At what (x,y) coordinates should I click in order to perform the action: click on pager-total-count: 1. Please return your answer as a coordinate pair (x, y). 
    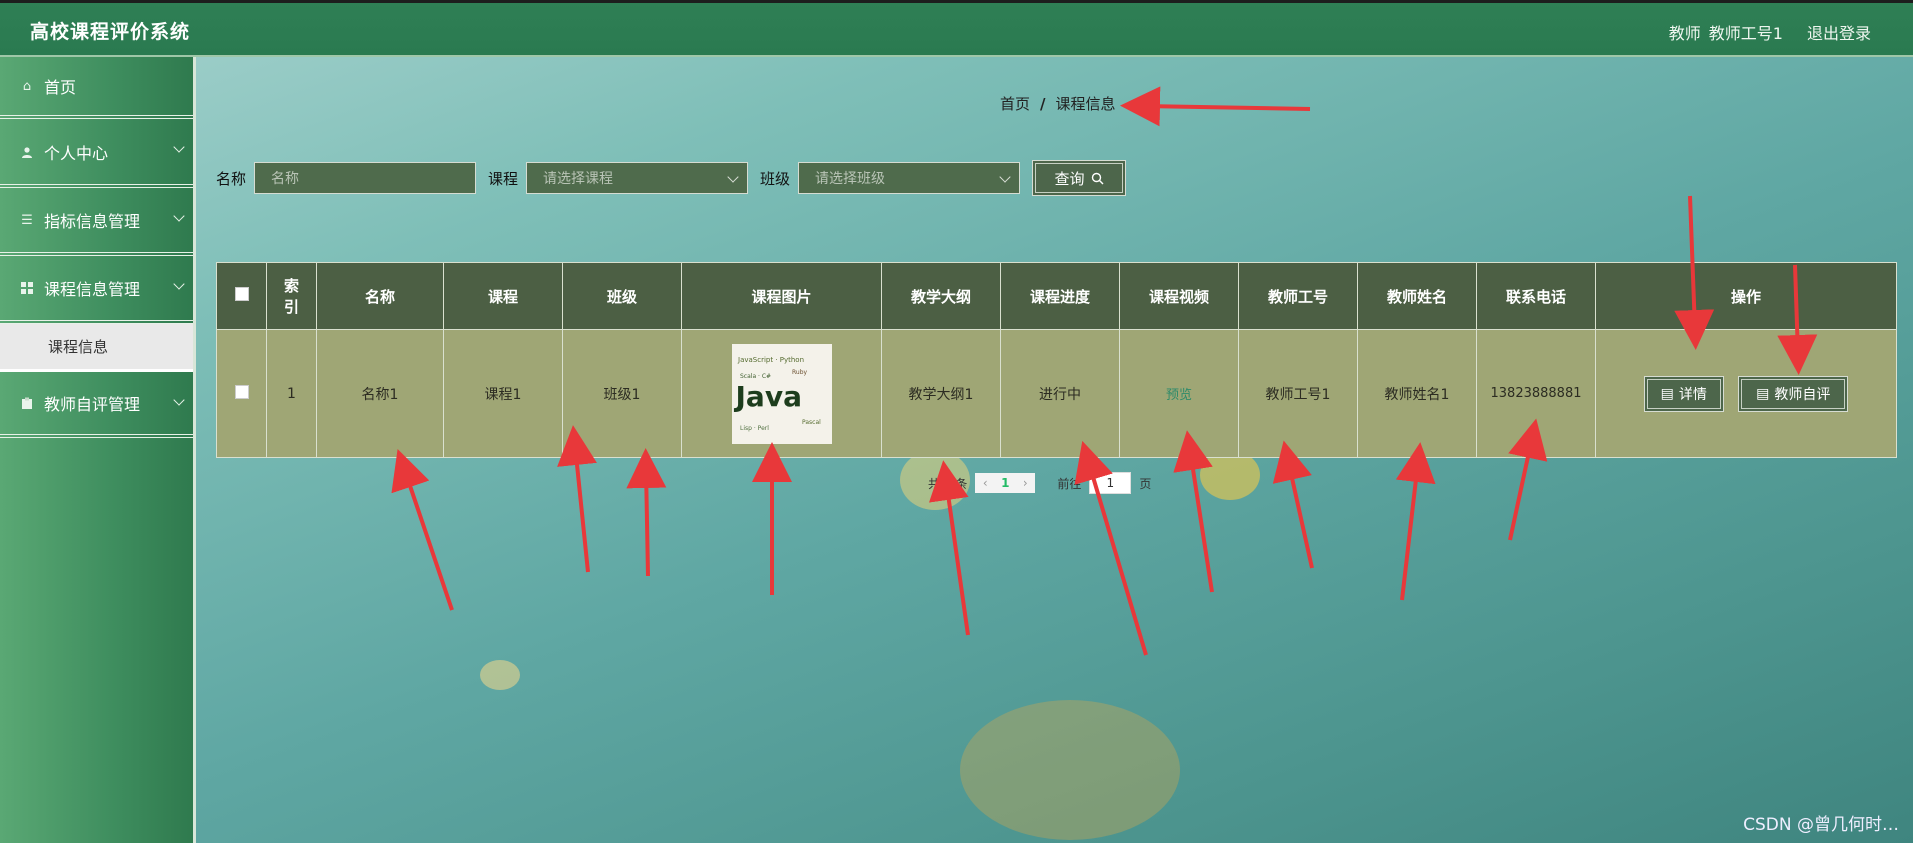
    Looking at the image, I should click on (947, 483).